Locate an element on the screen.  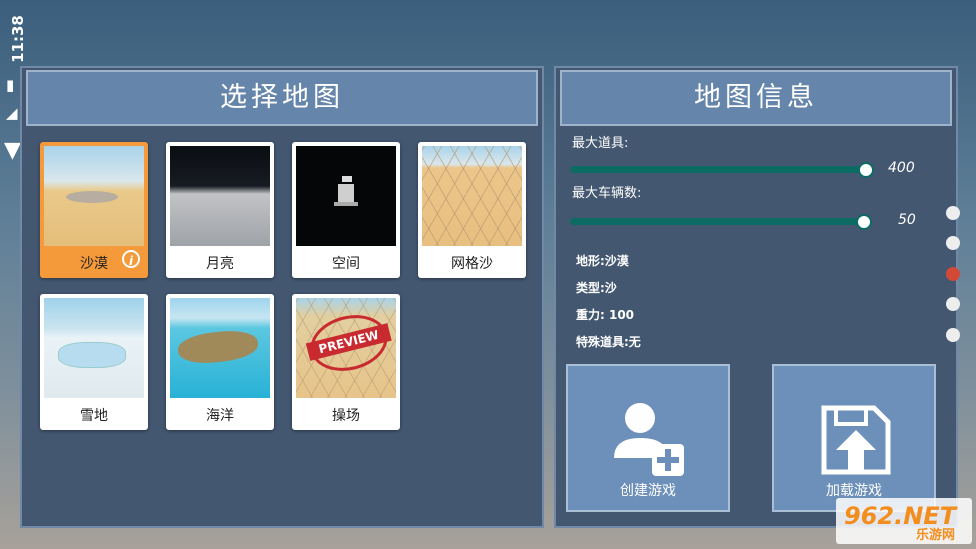
status-time: 11:38 is located at coordinates (17, 39).